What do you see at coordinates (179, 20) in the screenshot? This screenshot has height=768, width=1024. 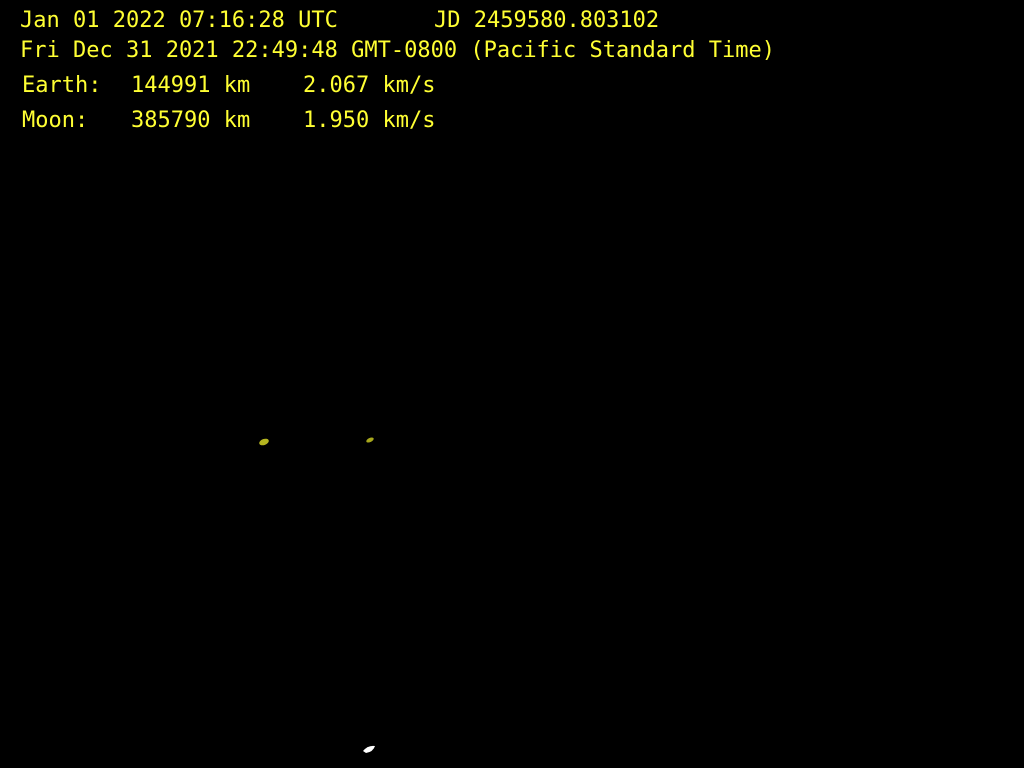 I see `utc-time: Jan 01 2022 07:16:28 UTC` at bounding box center [179, 20].